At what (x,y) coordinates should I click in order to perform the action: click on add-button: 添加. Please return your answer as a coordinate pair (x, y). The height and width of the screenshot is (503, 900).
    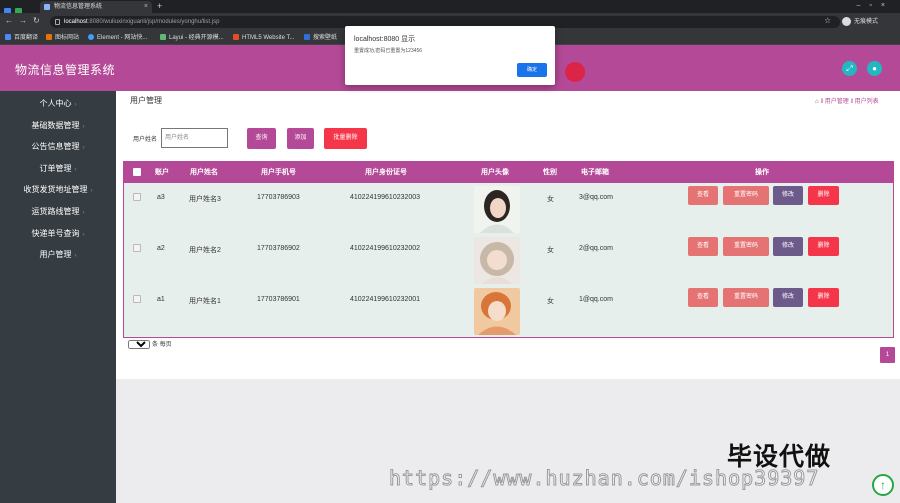
    Looking at the image, I should click on (300, 138).